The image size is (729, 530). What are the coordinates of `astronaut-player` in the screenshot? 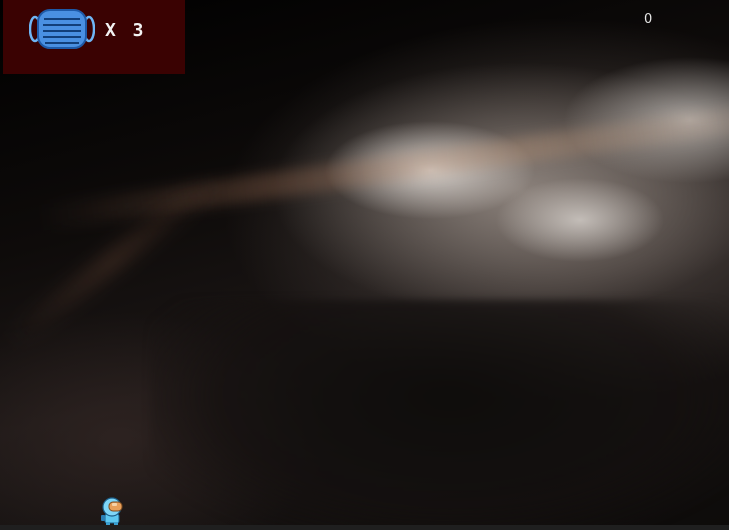 It's located at (112, 512).